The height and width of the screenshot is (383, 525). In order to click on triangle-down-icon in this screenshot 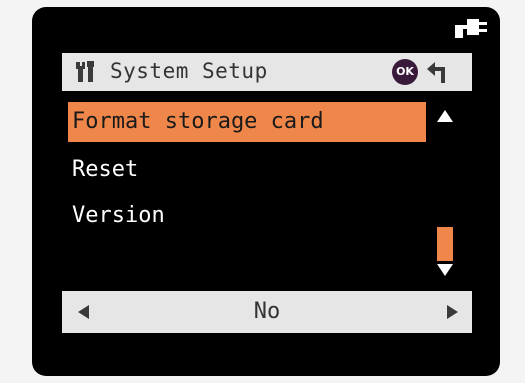, I will do `click(445, 270)`.